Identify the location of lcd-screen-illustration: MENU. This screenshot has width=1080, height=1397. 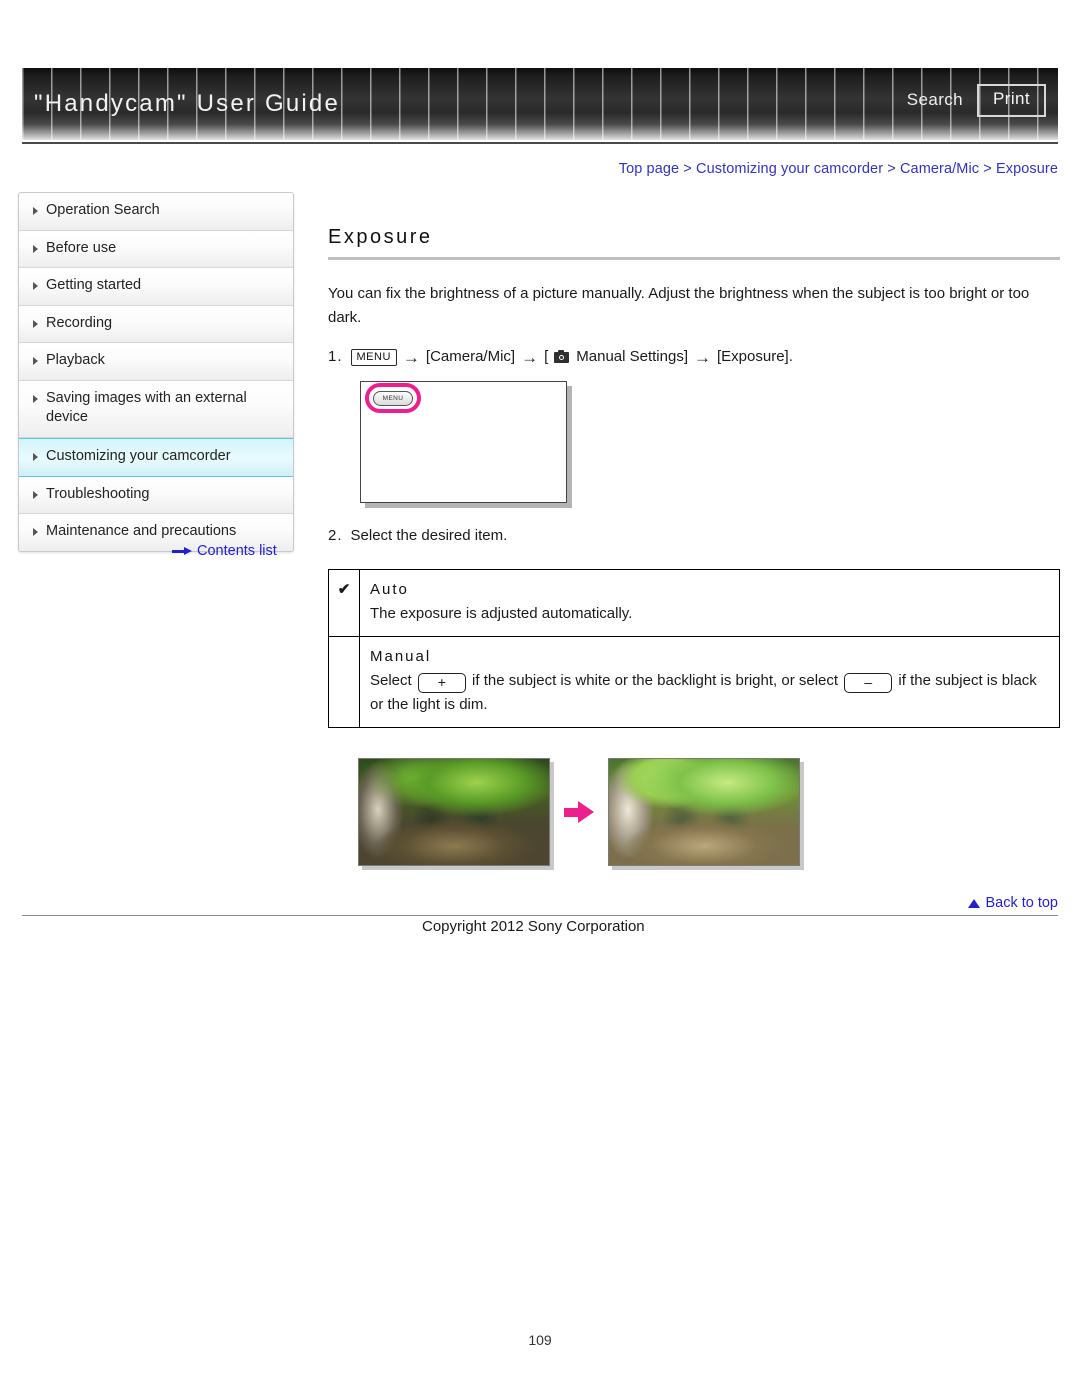
(466, 444).